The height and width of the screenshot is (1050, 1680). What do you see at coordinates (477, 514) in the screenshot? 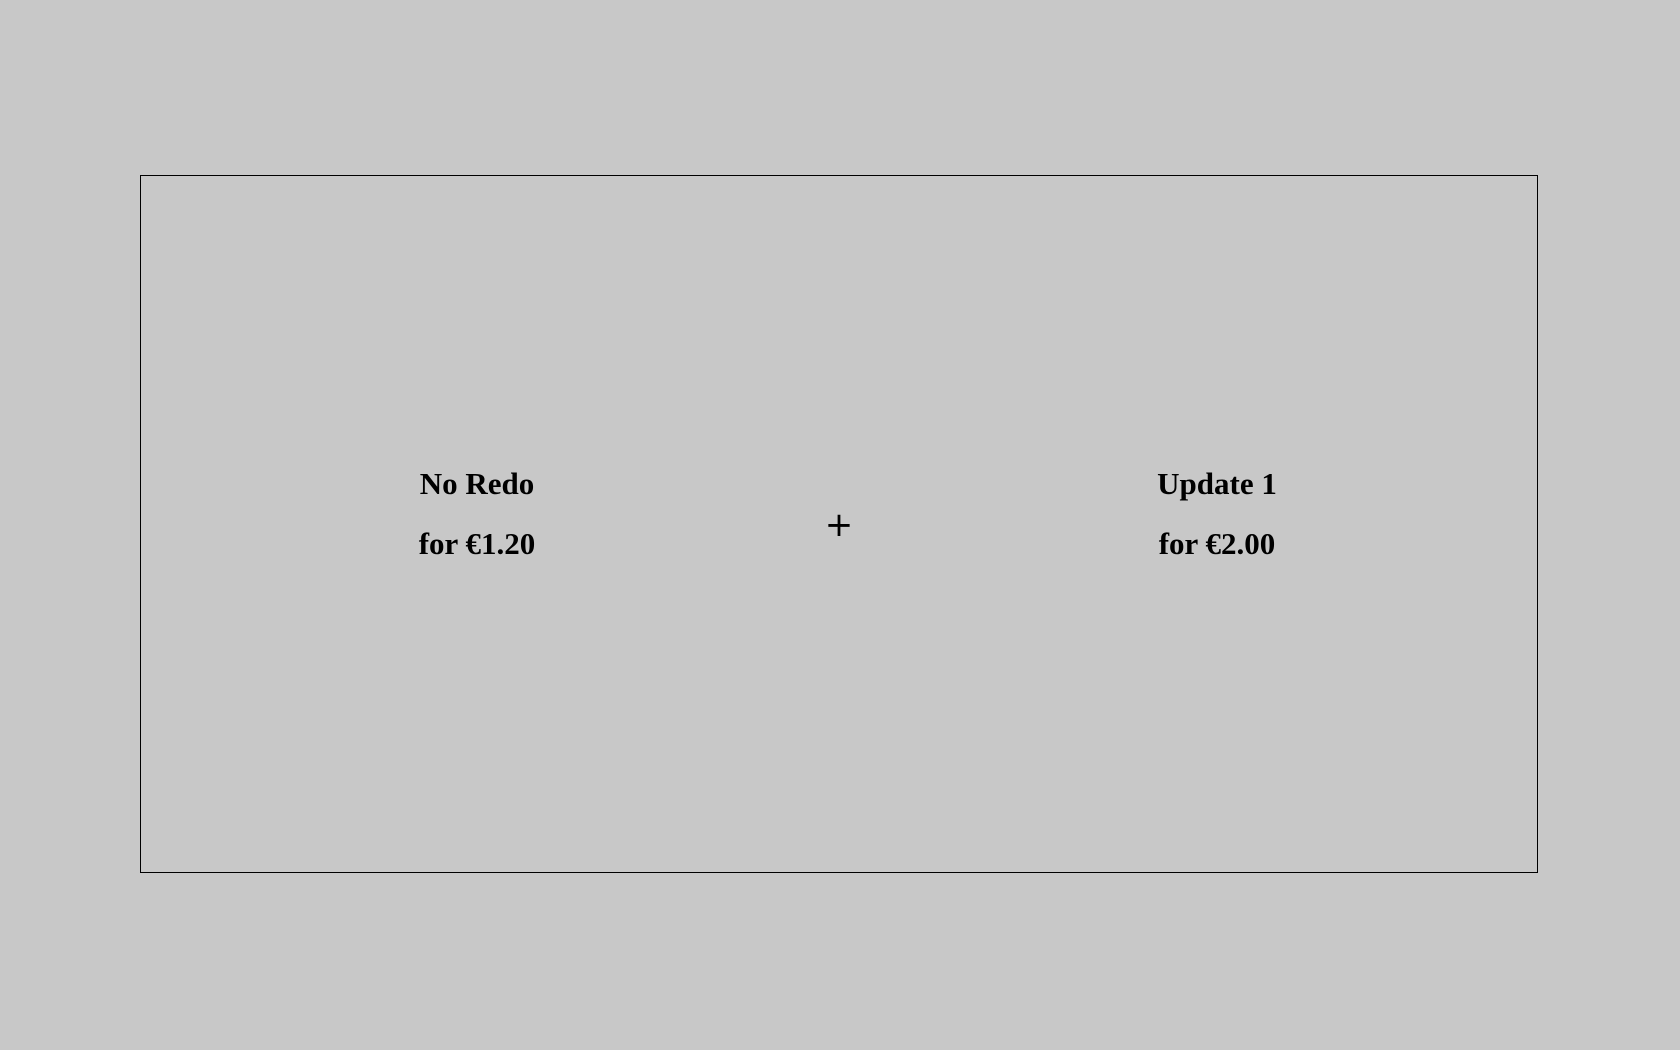
I see `left-option: No Redo for €1.20` at bounding box center [477, 514].